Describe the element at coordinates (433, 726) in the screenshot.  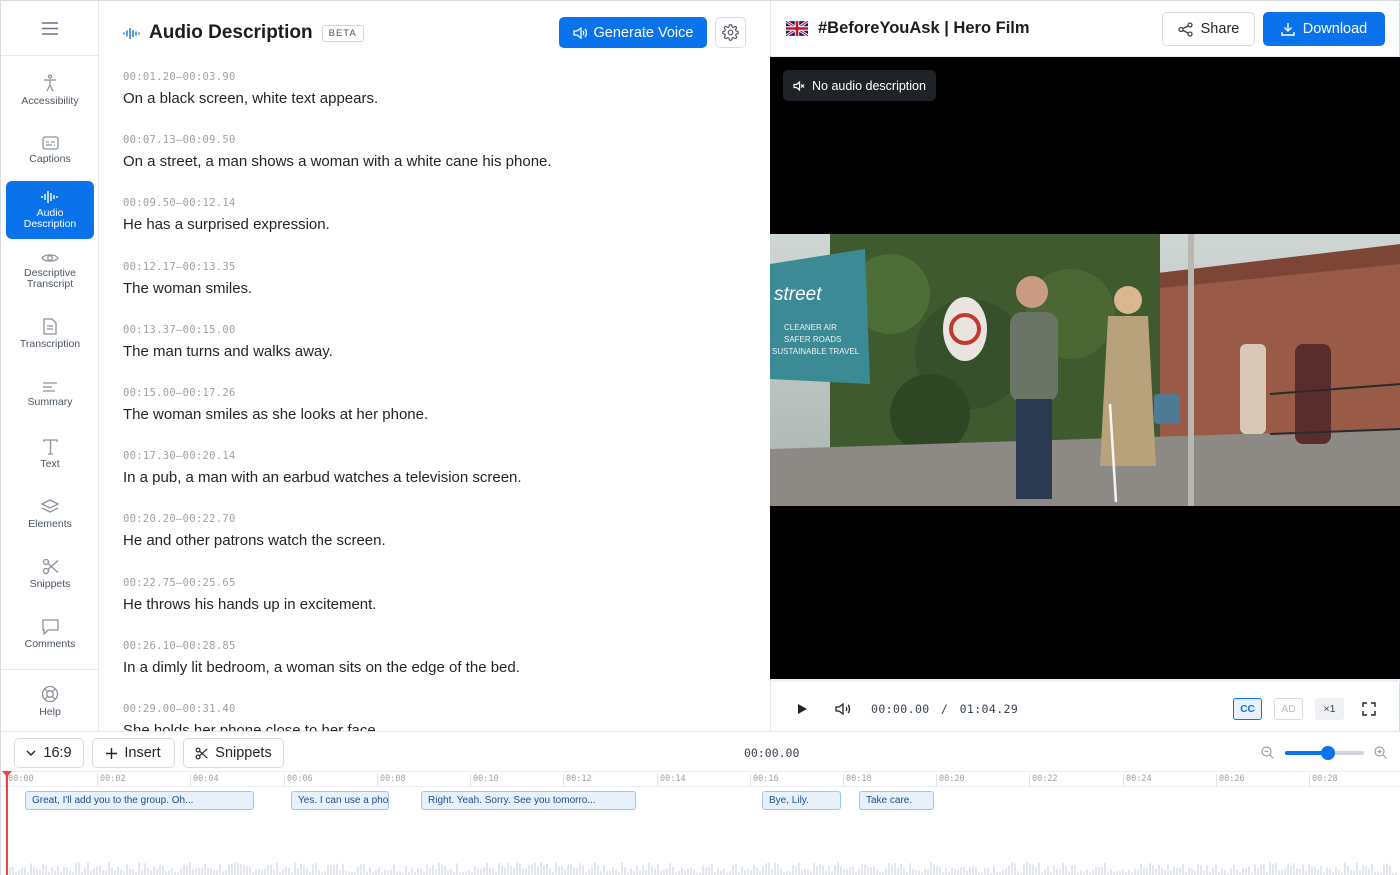
I see `entry-text: She holds her phone close to her face.` at that location.